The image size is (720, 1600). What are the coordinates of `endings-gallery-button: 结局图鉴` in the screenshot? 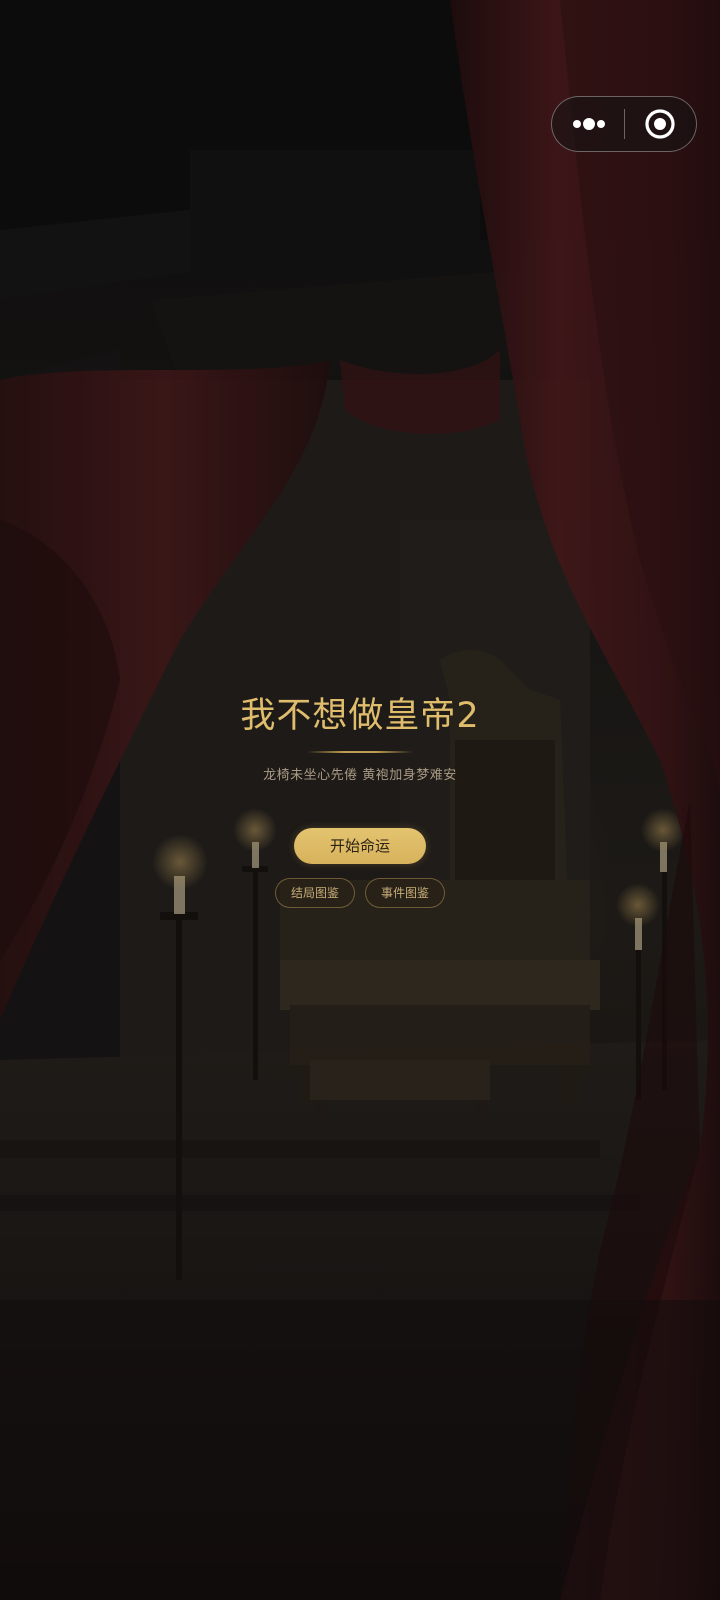 It's located at (315, 893).